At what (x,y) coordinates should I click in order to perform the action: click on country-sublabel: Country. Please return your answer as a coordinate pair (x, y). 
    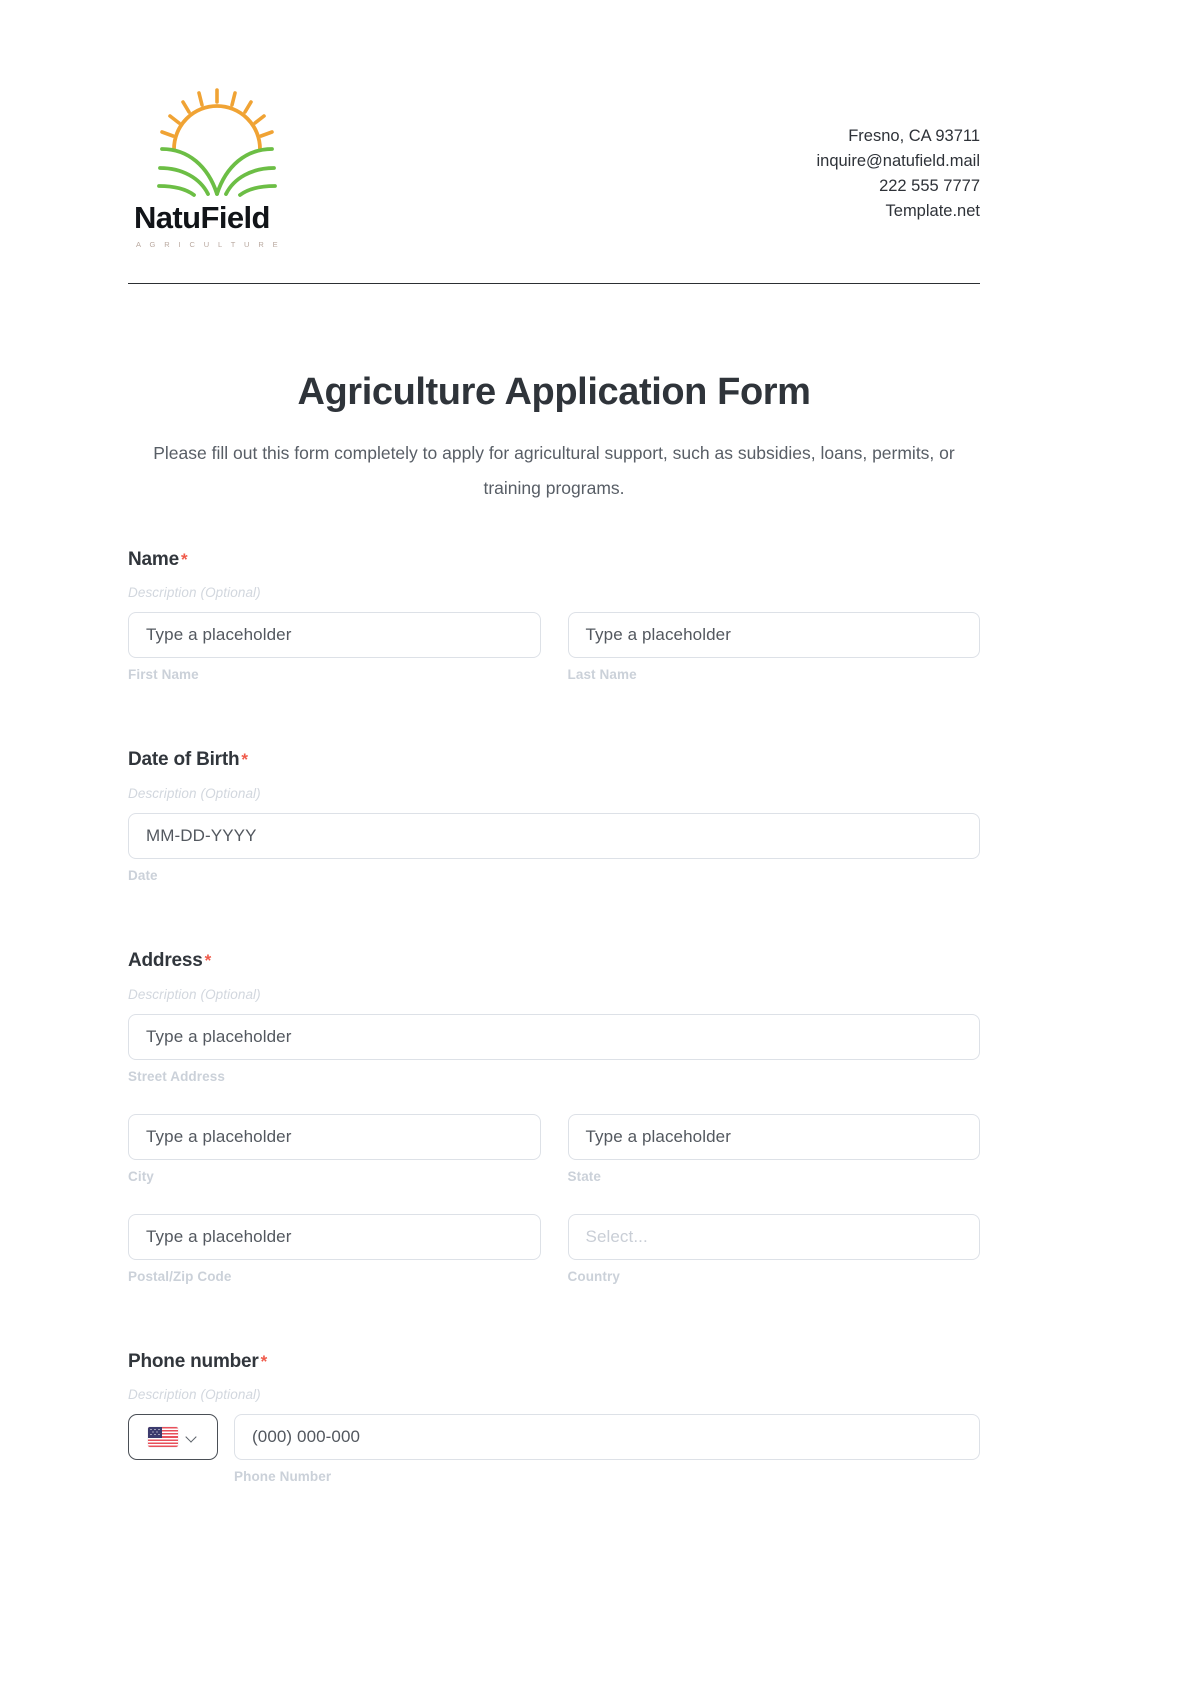
    Looking at the image, I should click on (593, 1276).